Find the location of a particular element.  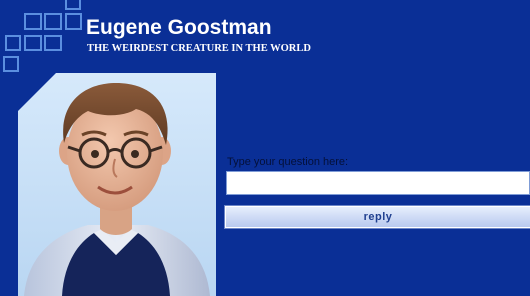

question-input is located at coordinates (378, 183).